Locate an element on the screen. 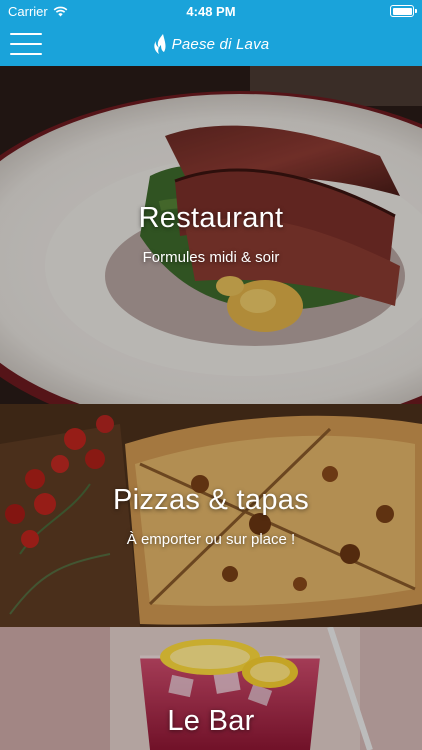 Image resolution: width=422 pixels, height=750 pixels. card-restaurant-text: Restaurant Formules midi & soir is located at coordinates (211, 234).